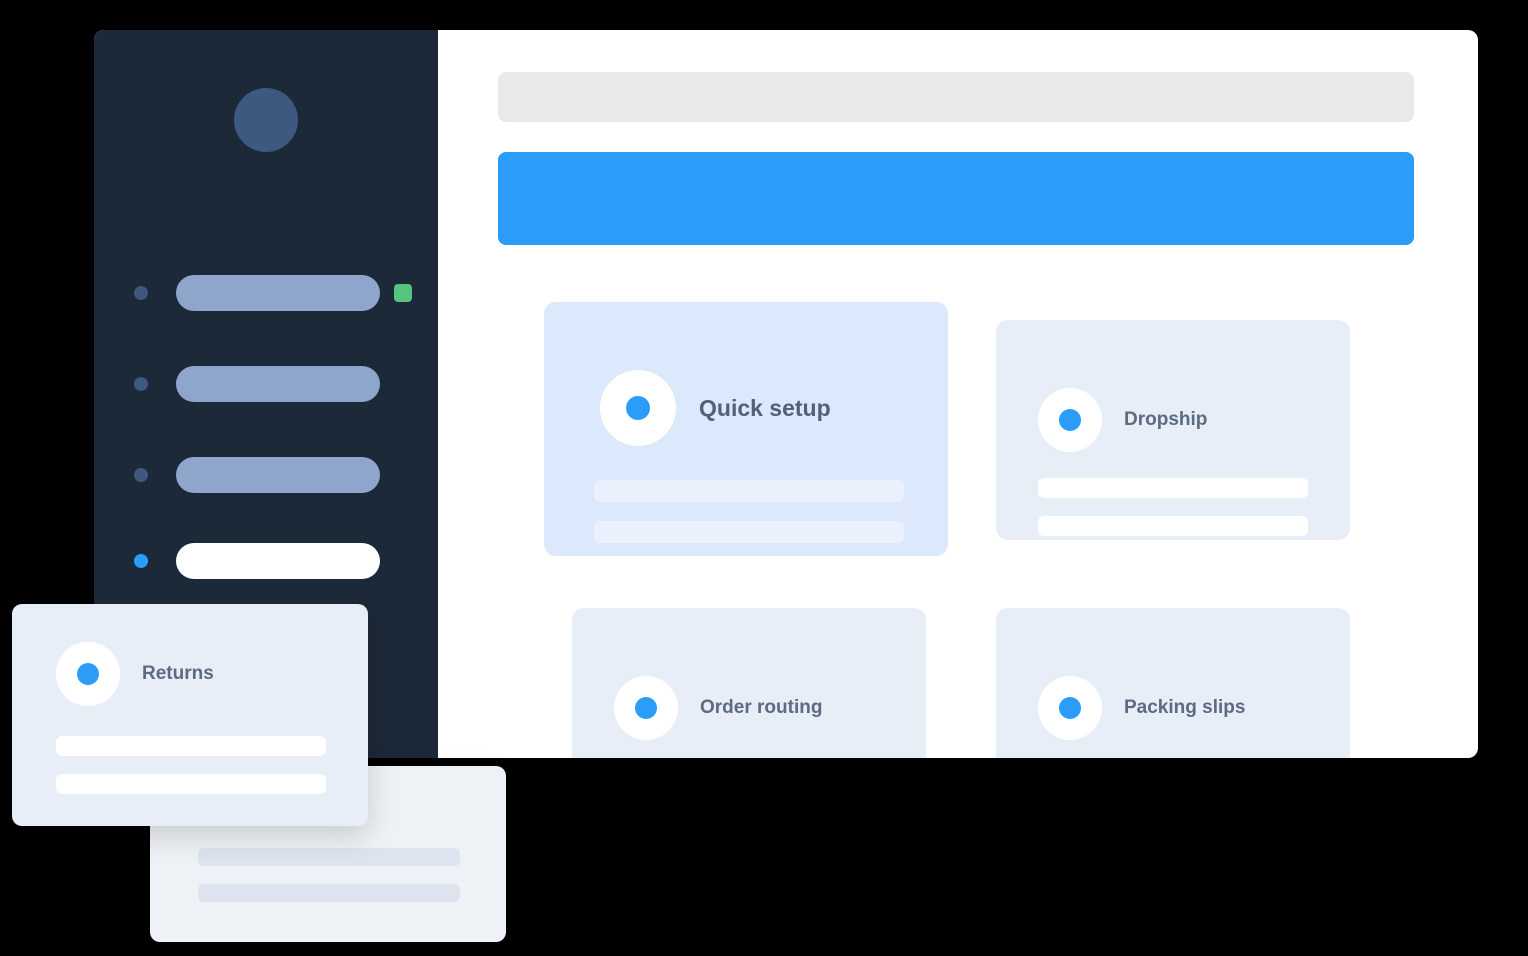  I want to click on card-title: Returns, so click(178, 673).